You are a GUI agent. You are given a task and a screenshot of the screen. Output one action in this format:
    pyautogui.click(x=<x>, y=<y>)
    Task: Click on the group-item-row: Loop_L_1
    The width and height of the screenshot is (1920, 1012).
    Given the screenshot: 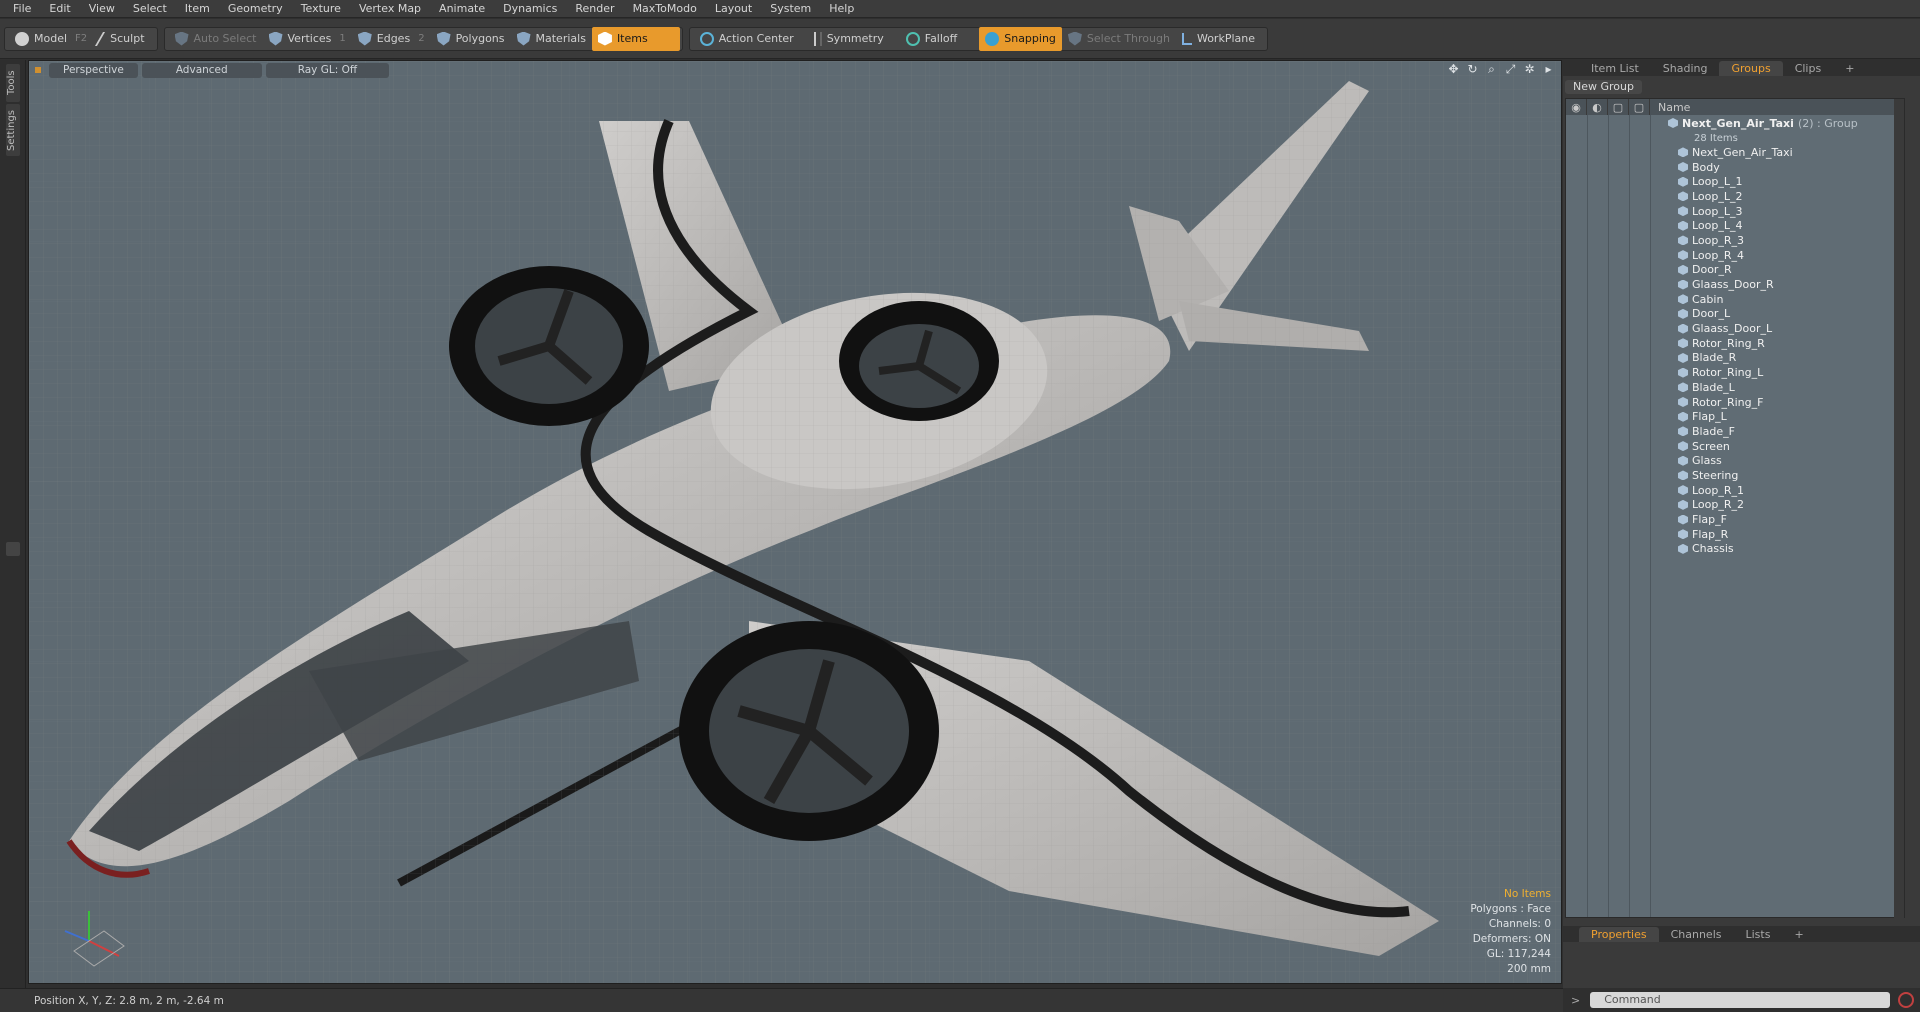 What is the action you would take?
    pyautogui.click(x=1735, y=181)
    